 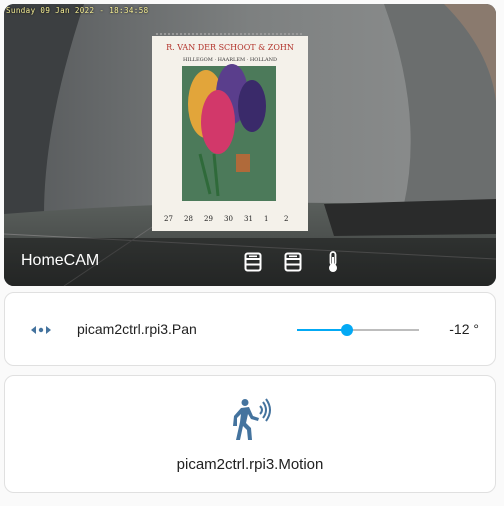 I want to click on motion-sensor-icon, so click(x=252, y=419).